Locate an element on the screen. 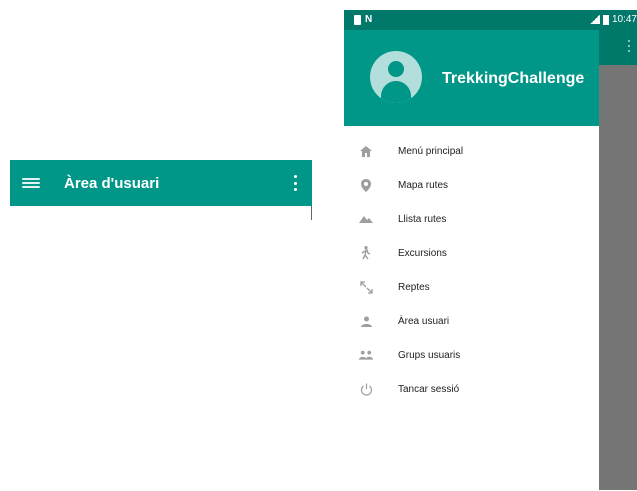  status-time: 10:47 is located at coordinates (624, 19).